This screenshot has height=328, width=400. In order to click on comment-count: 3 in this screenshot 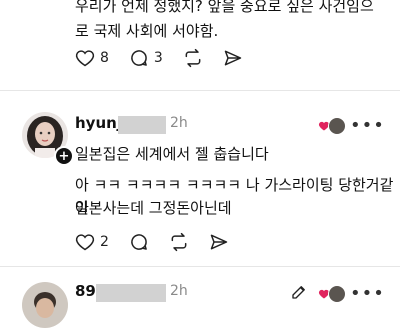, I will do `click(158, 58)`.